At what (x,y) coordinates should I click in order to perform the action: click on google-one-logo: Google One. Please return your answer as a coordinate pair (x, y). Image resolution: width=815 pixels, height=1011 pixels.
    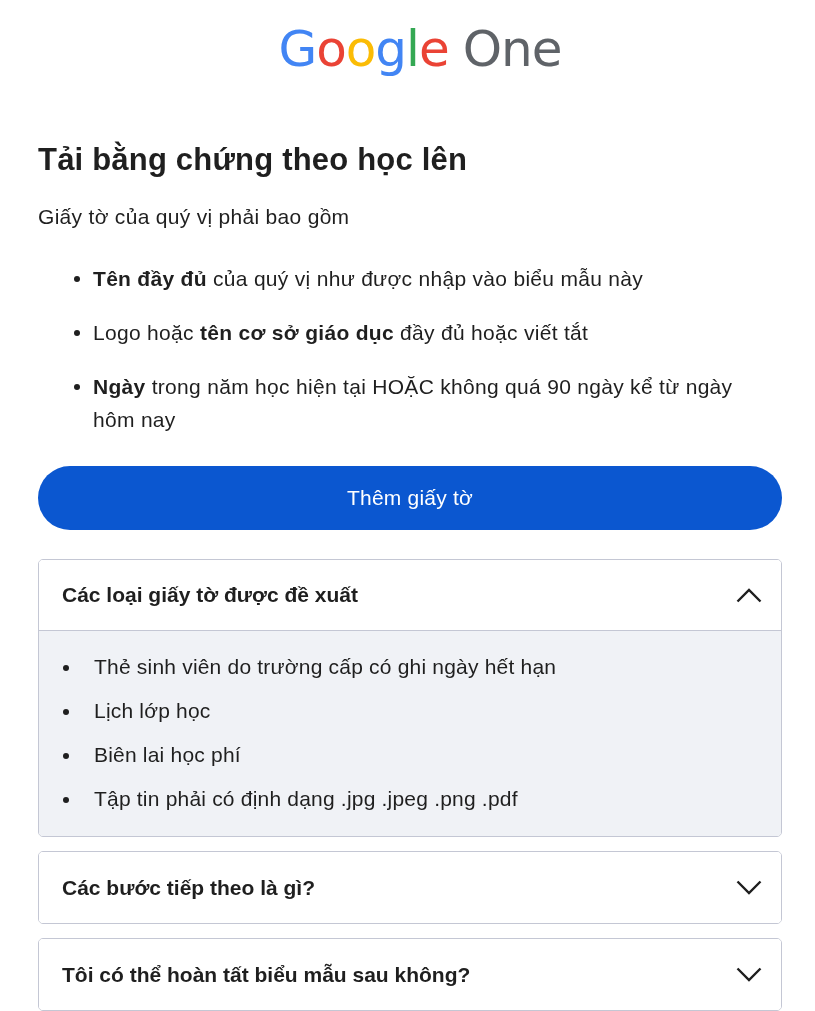
    Looking at the image, I should click on (420, 49).